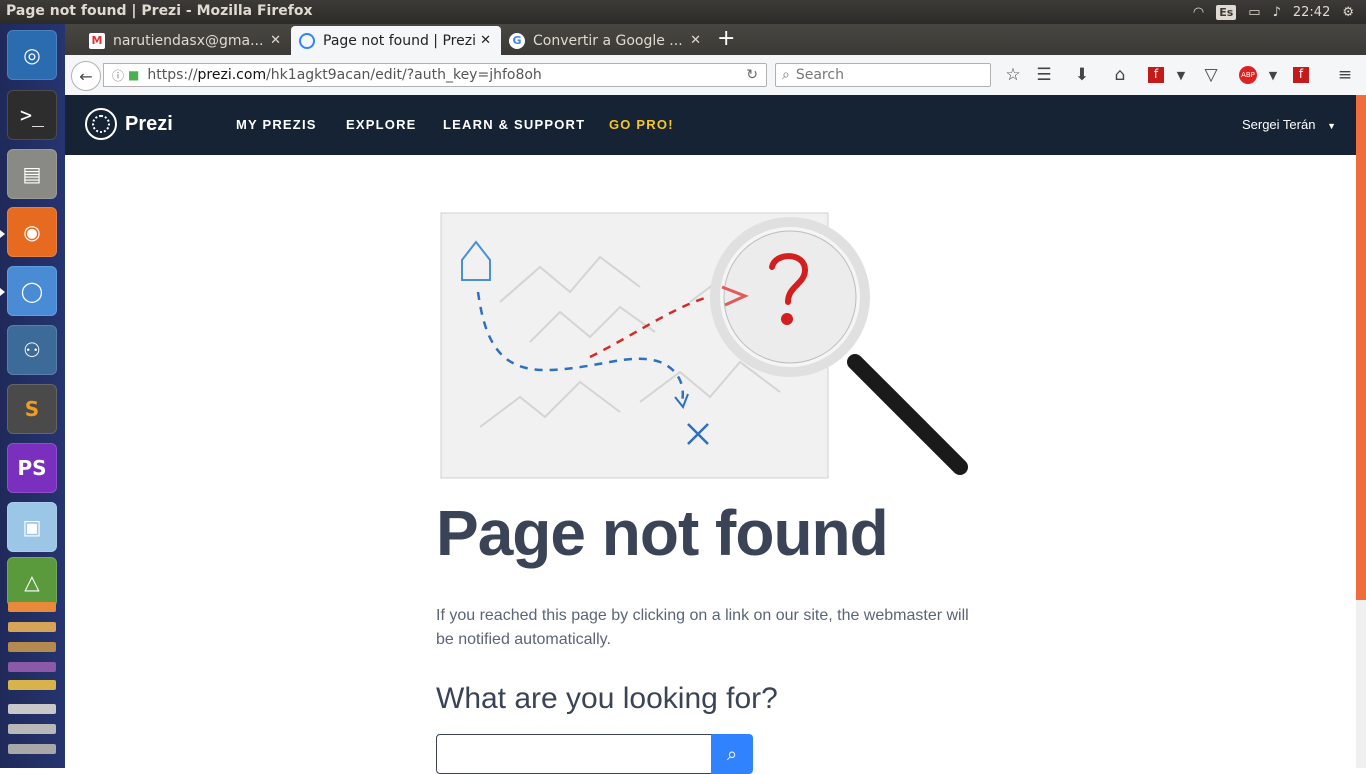  Describe the element at coordinates (1331, 126) in the screenshot. I see `caret-down-icon: ▼` at that location.